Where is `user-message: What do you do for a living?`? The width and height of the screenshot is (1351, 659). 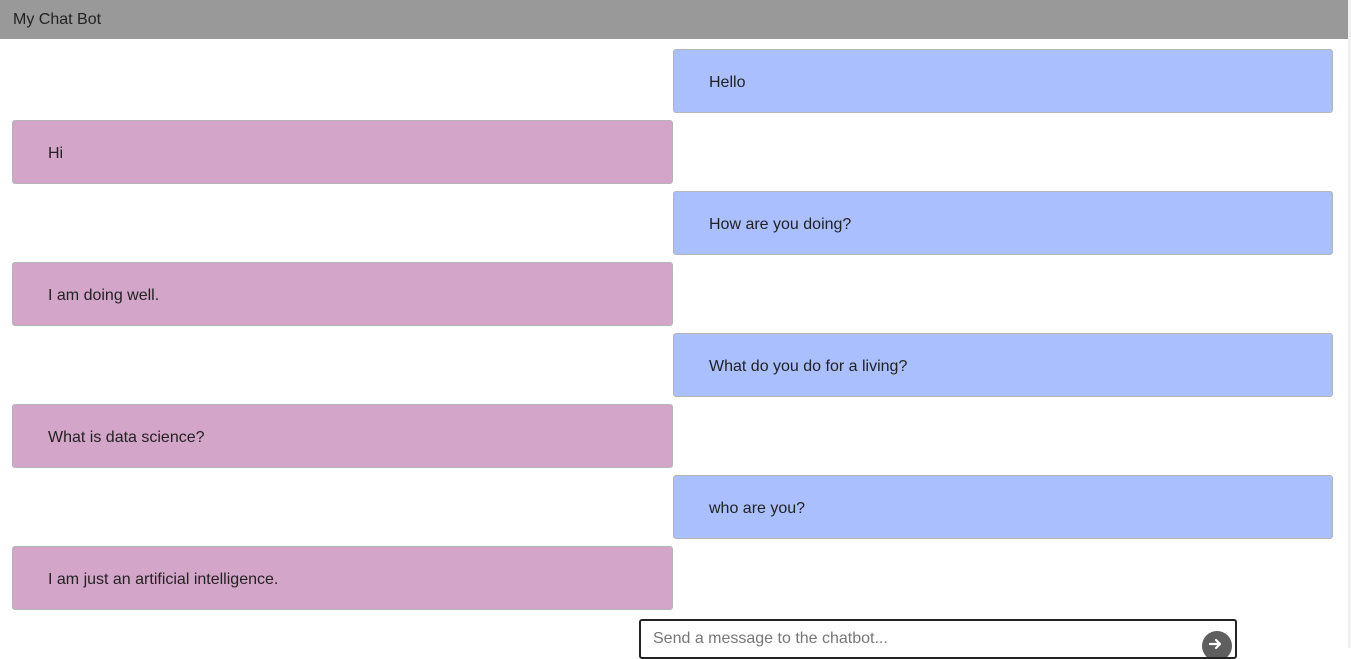
user-message: What do you do for a living? is located at coordinates (1003, 365).